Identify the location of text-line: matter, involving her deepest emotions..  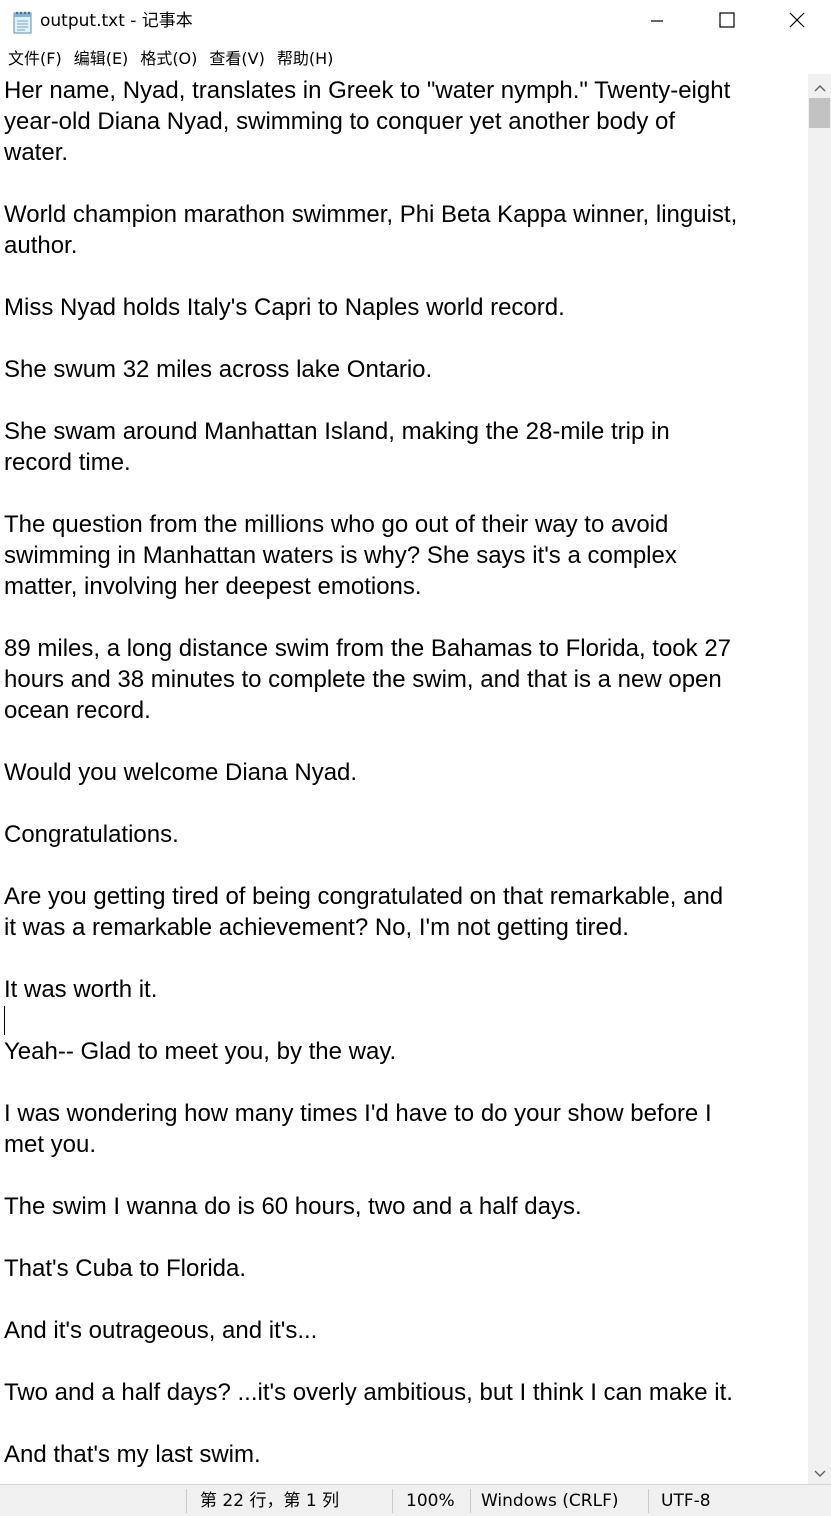
(213, 586).